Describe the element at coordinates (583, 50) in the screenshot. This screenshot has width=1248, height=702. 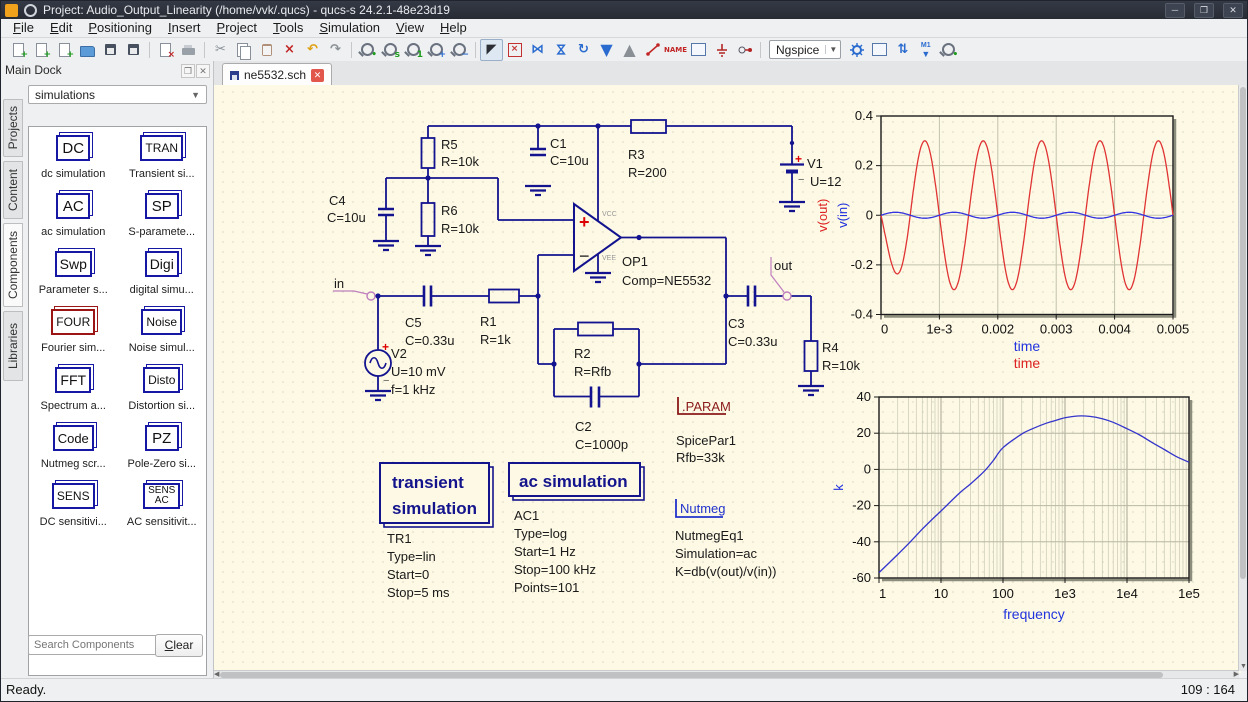
I see `rotate-button: ↻` at that location.